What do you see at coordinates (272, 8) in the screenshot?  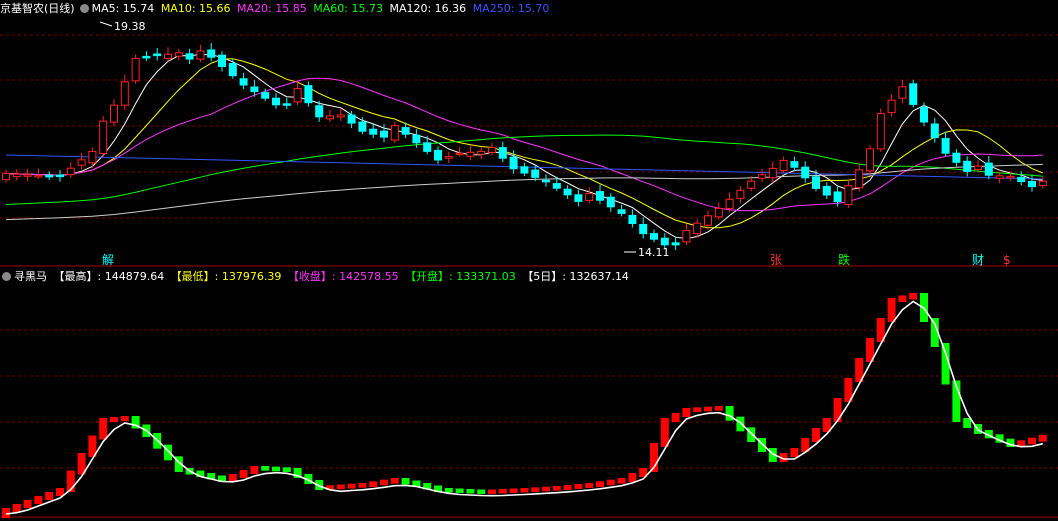 I see `ma20-label: MA20: 15.85` at bounding box center [272, 8].